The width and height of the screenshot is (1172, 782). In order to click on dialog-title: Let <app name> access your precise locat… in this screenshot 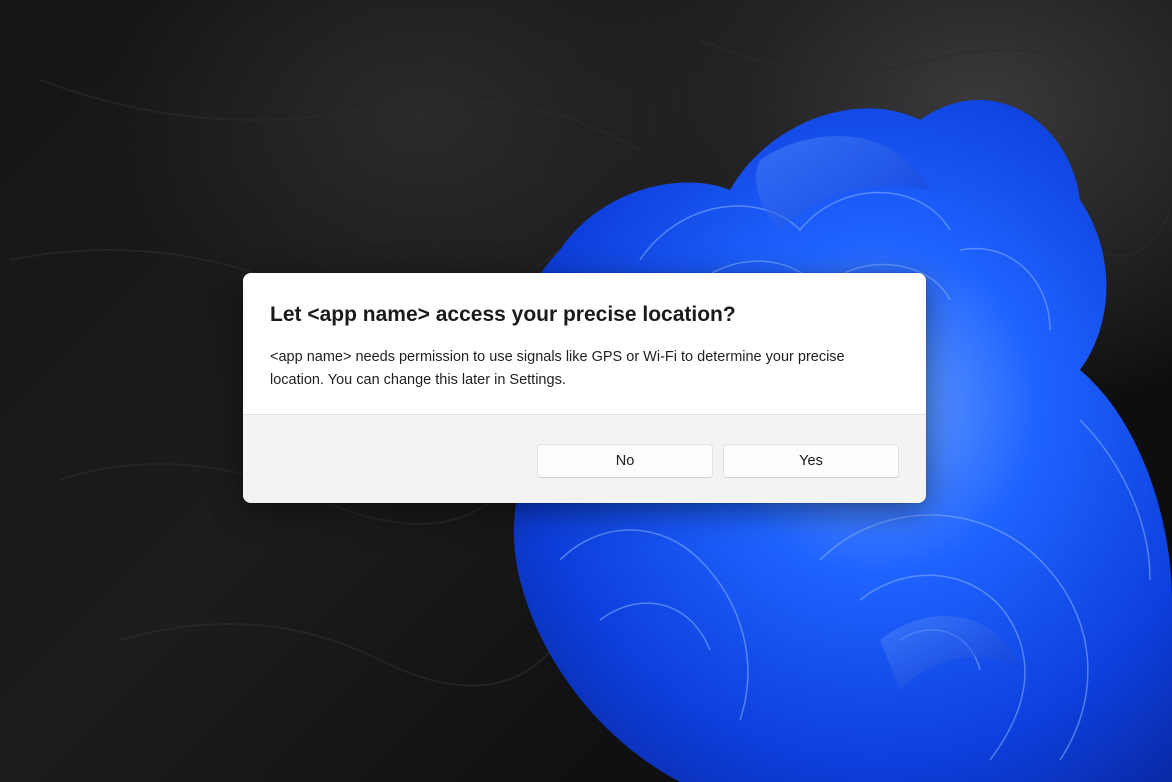, I will do `click(503, 314)`.